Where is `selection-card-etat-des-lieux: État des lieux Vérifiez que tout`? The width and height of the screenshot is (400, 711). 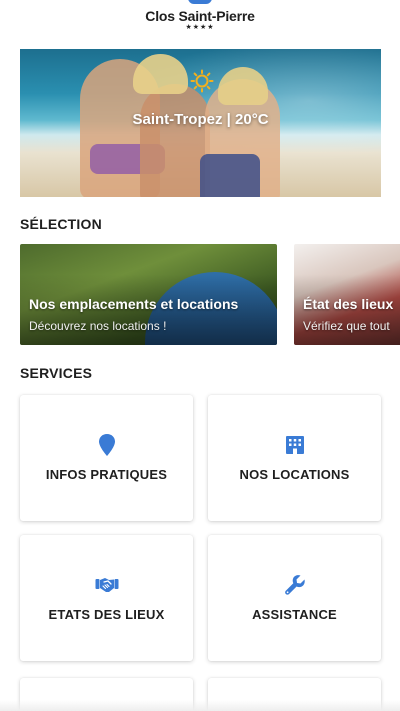
selection-card-etat-des-lieux: État des lieux Vérifiez que tout is located at coordinates (347, 294).